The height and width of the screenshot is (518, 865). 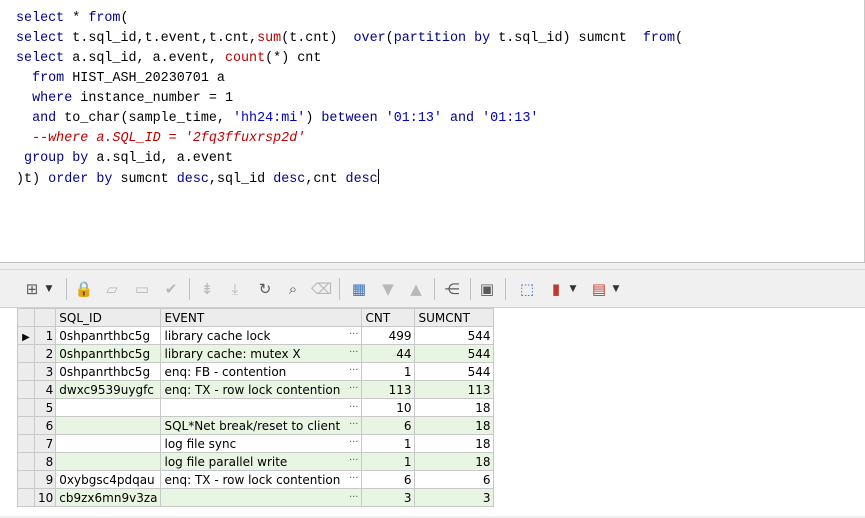 What do you see at coordinates (261, 335) in the screenshot?
I see `cell-event: ··· library cache lock` at bounding box center [261, 335].